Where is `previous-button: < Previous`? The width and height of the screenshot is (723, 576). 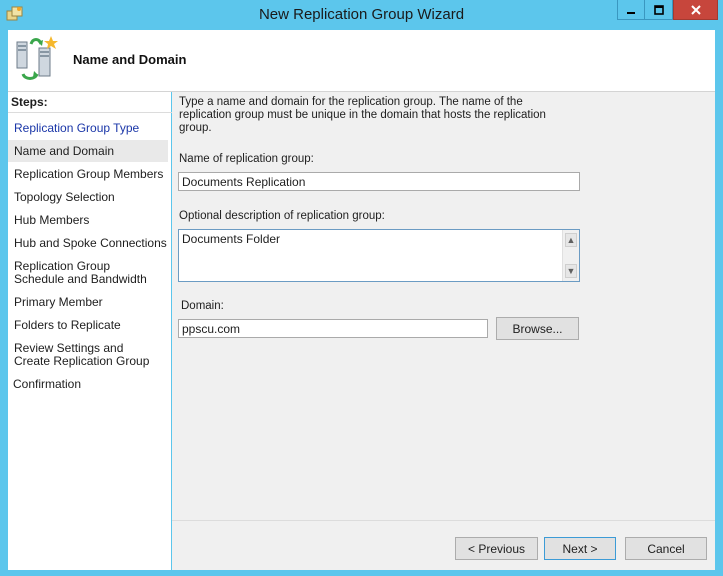 previous-button: < Previous is located at coordinates (496, 548).